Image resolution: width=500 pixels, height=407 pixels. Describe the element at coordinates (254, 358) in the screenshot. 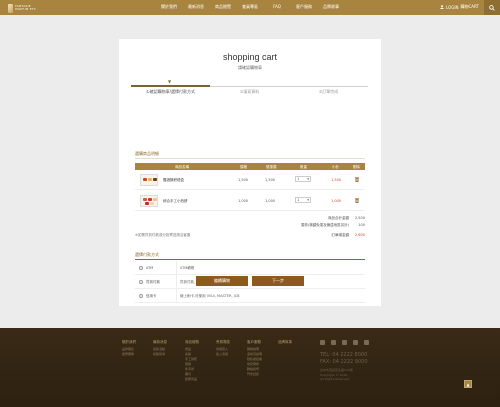

I see `footer-column-service: 客戶服務 購物說明 退換貨說明 隱私權政策 常見問題 聯絡我們 門市資訊` at that location.